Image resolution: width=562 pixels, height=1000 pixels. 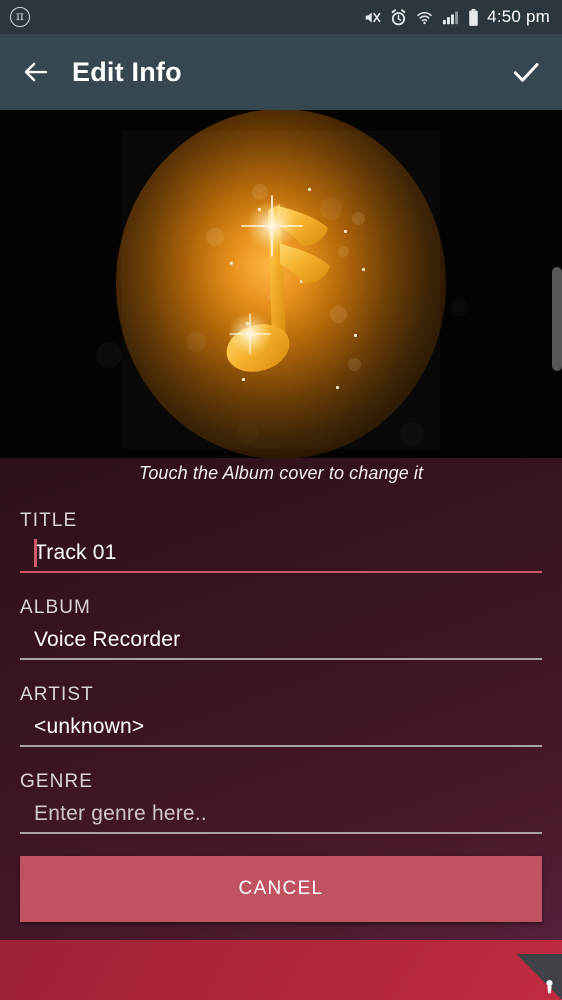 What do you see at coordinates (281, 17) in the screenshot?
I see `status-bar: π 4:50 pm` at bounding box center [281, 17].